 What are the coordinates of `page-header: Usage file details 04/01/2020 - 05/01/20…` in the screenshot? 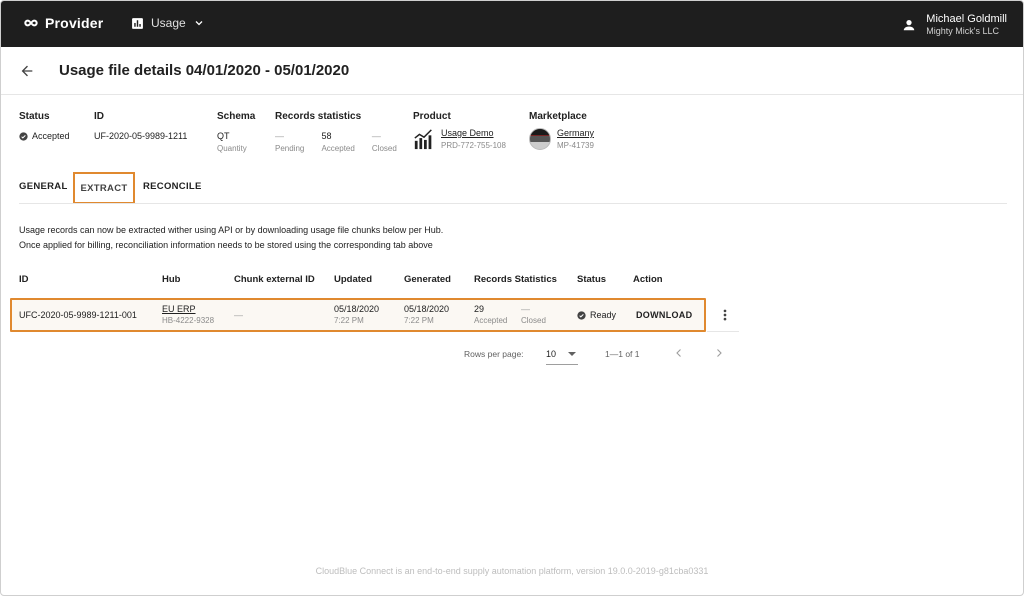 It's located at (512, 71).